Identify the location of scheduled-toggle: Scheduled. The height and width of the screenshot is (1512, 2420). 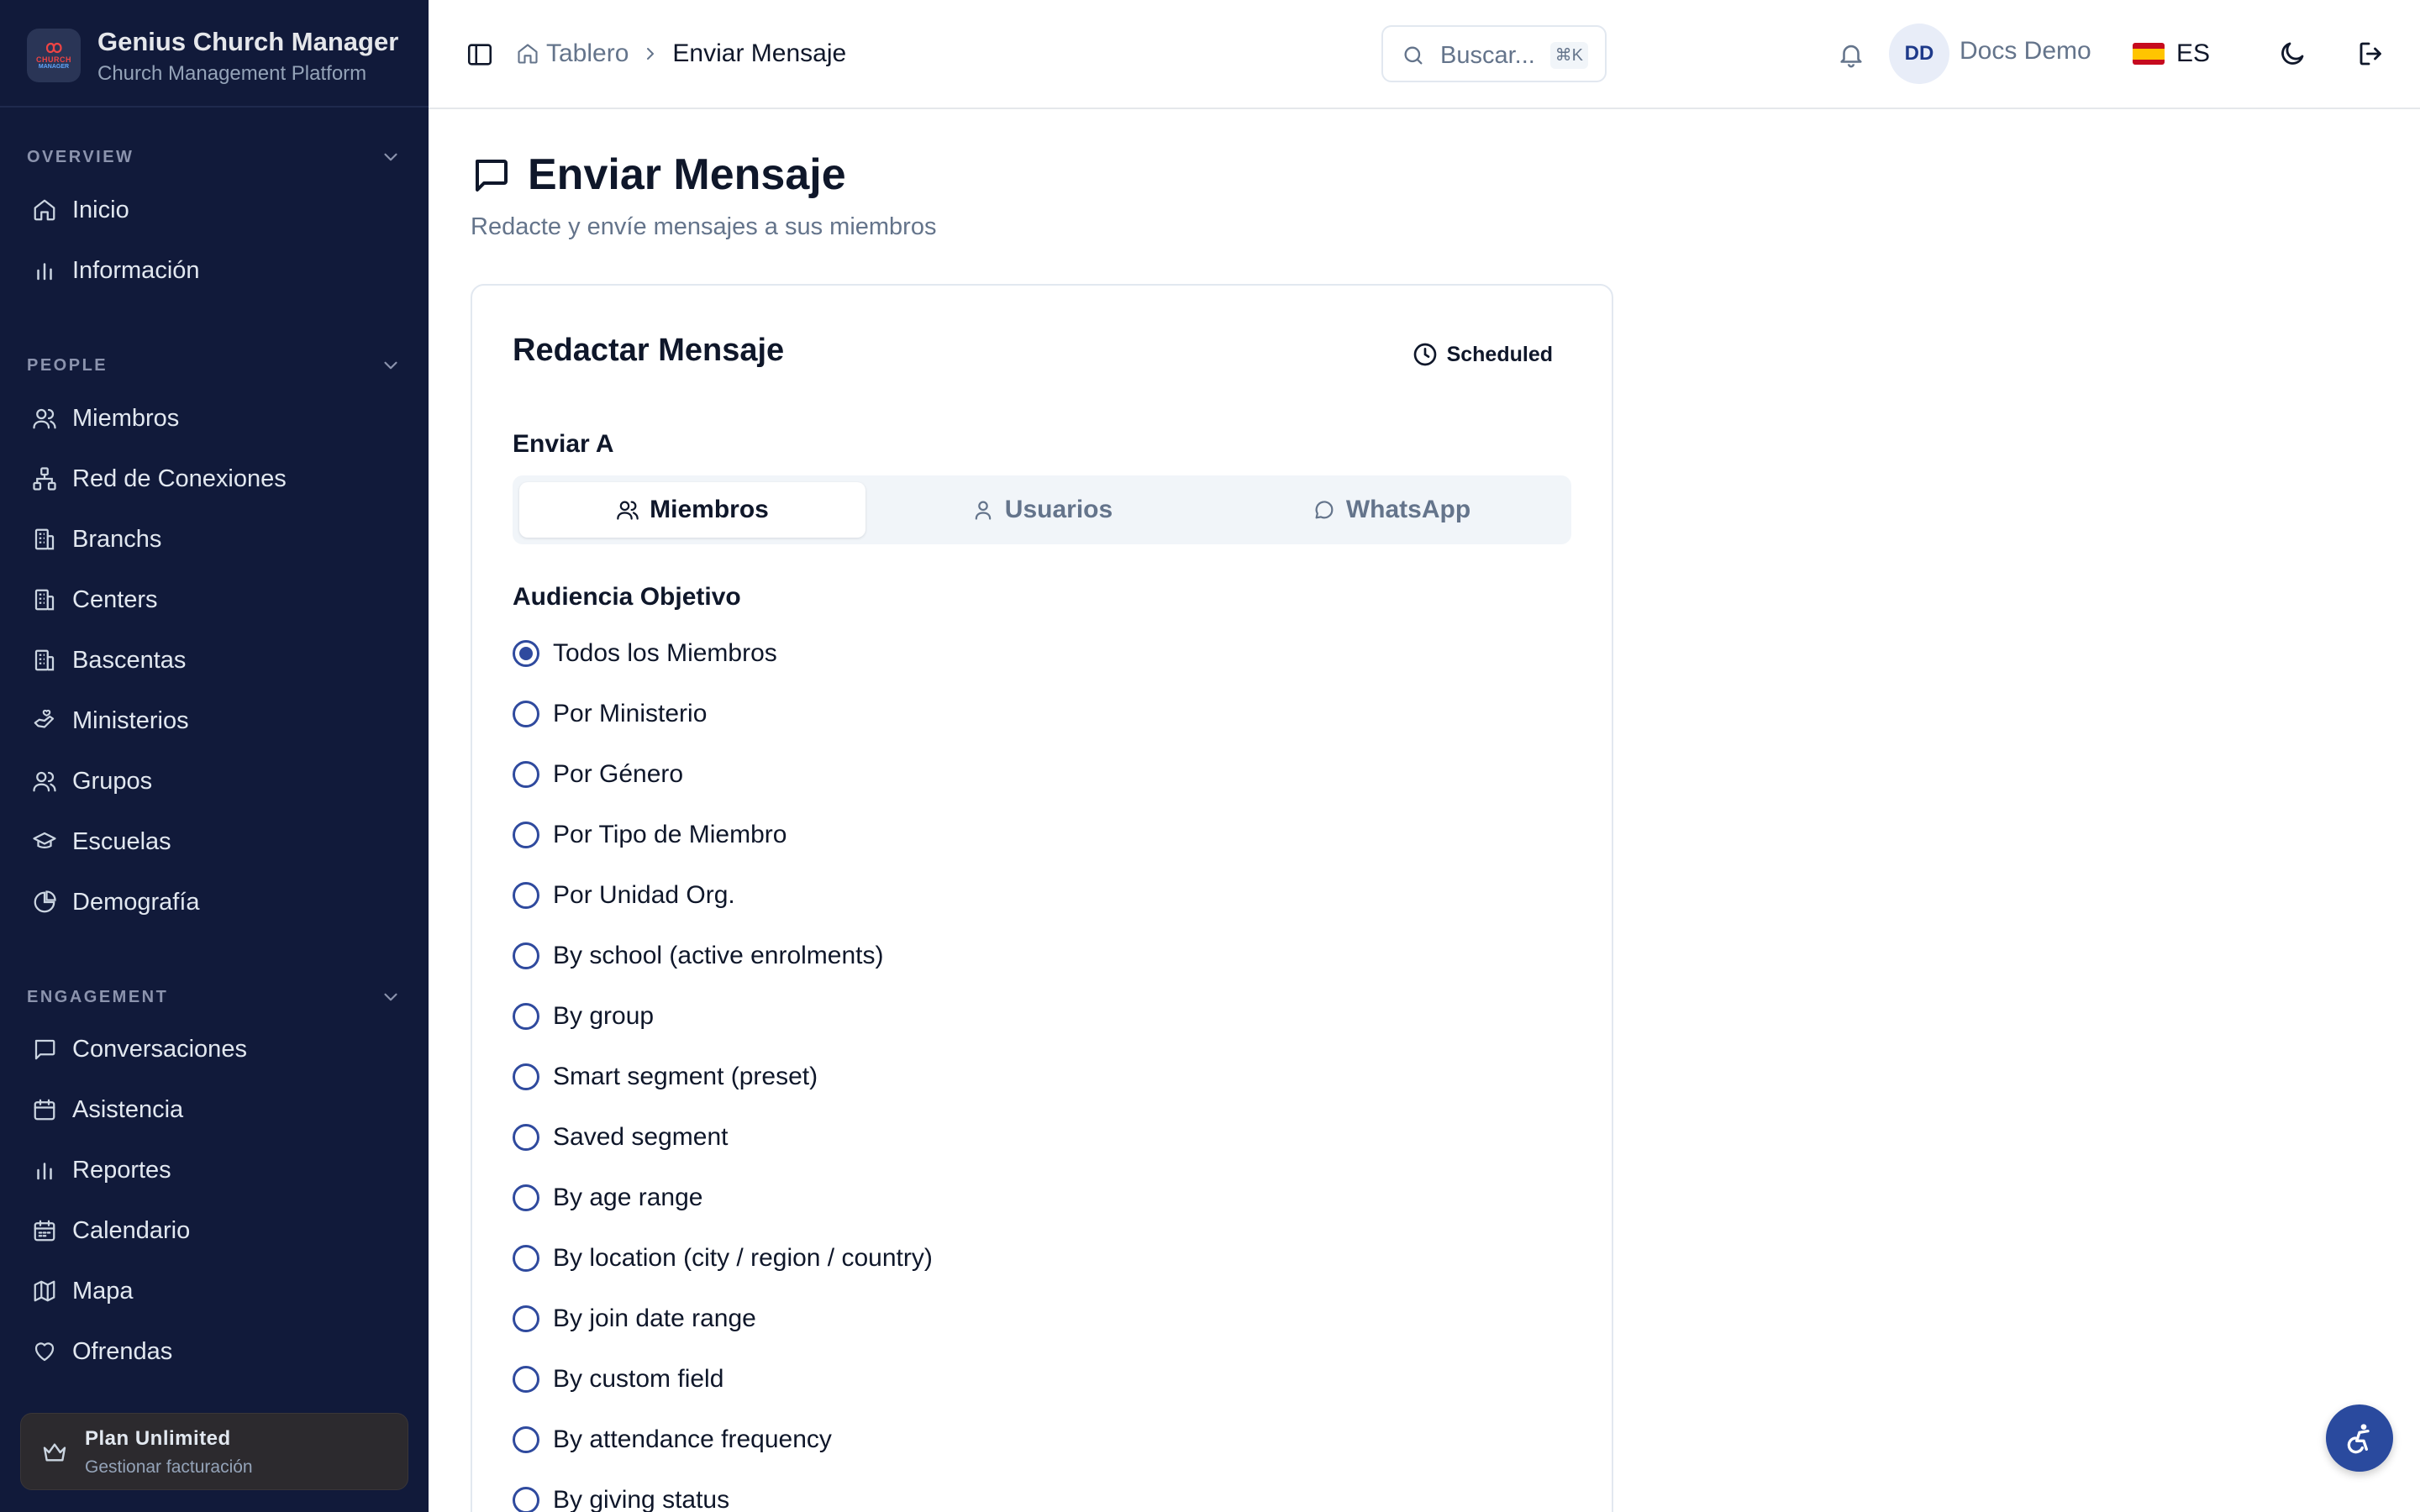
(1482, 354).